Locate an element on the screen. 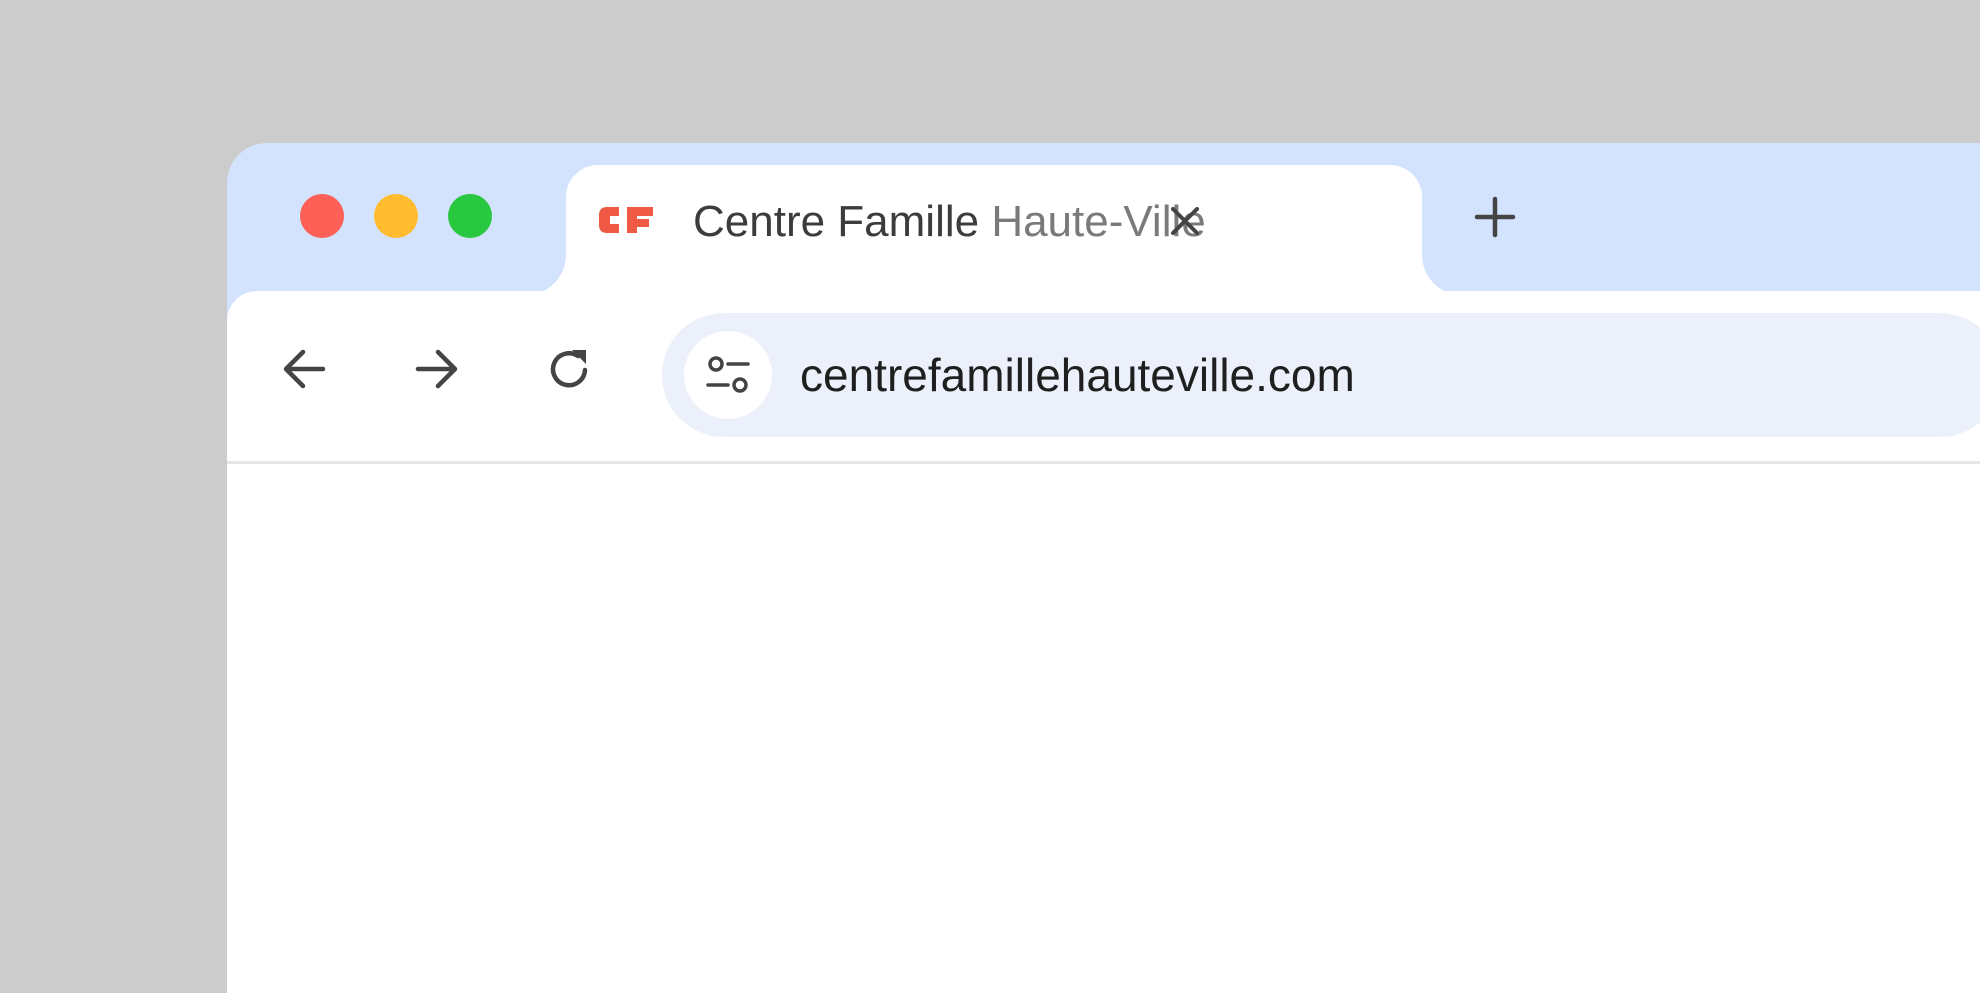 This screenshot has height=993, width=1980. site-info-button is located at coordinates (728, 375).